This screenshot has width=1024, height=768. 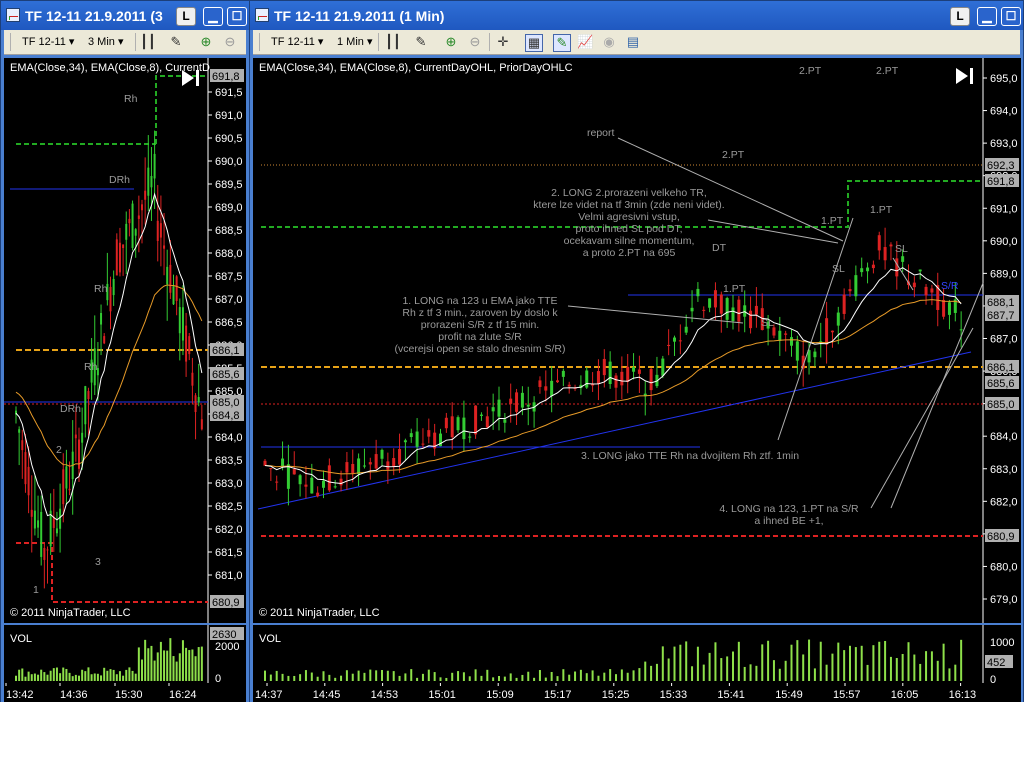 What do you see at coordinates (48, 41) in the screenshot?
I see `left-instrument-dropdown: TF 12-11 ▾` at bounding box center [48, 41].